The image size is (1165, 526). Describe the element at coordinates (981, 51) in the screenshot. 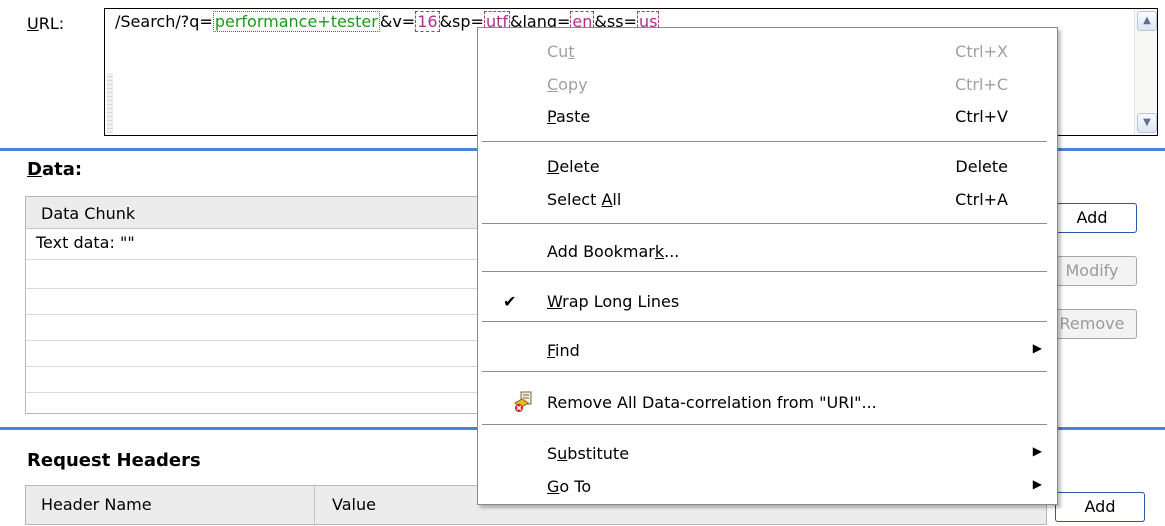

I see `shortcut-cut: Ctrl+X` at that location.